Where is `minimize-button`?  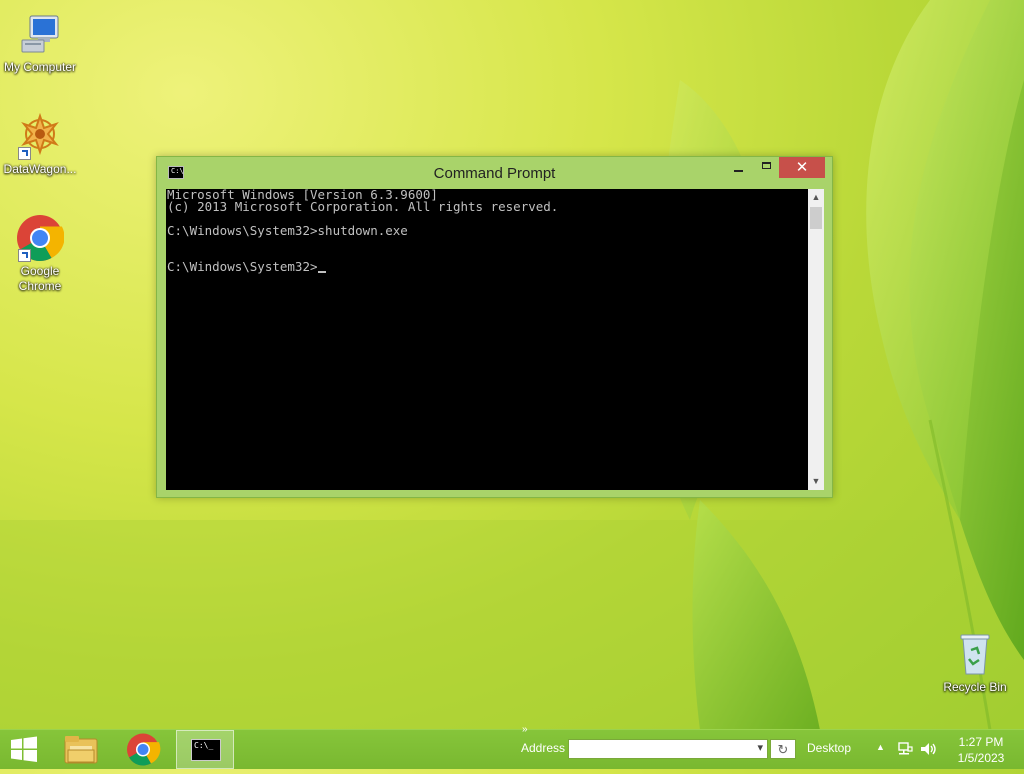 minimize-button is located at coordinates (739, 167).